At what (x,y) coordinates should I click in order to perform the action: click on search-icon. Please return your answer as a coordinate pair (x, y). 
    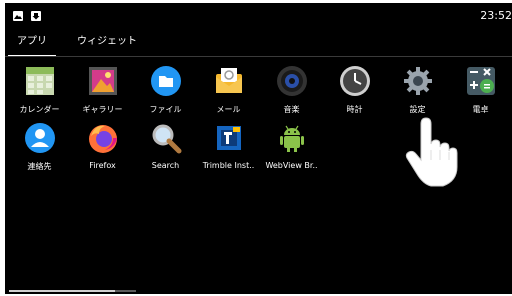
    Looking at the image, I should click on (166, 138).